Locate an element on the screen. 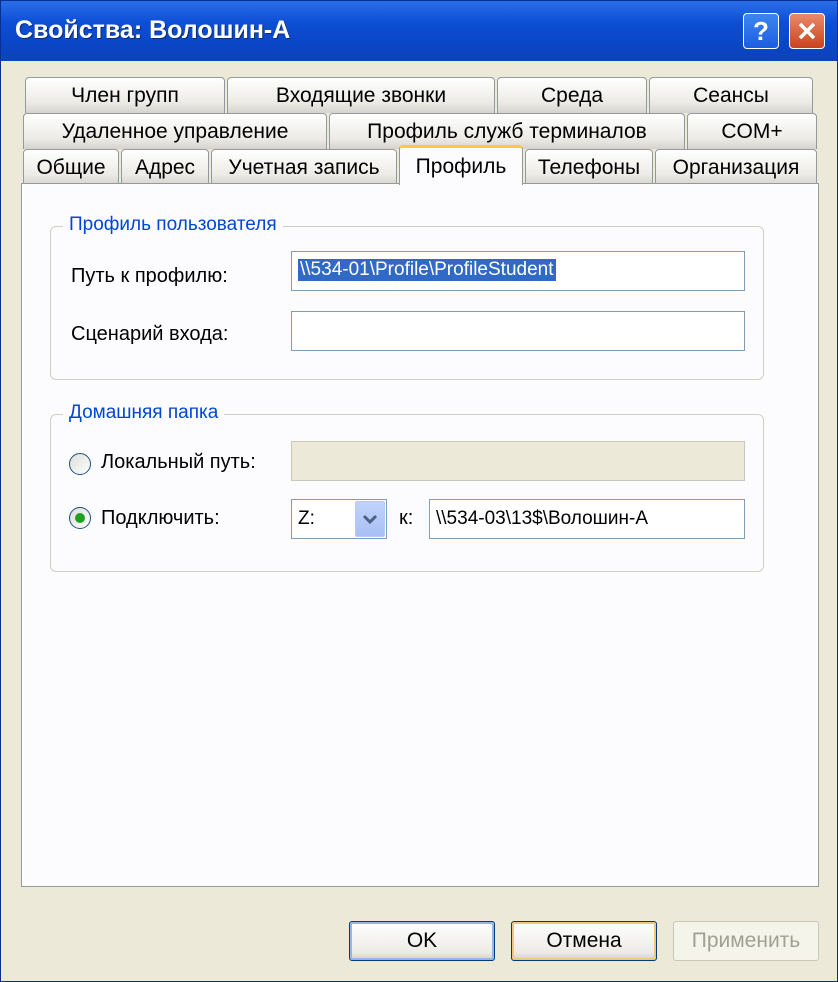 The height and width of the screenshot is (982, 838). tab-telephones: Телефоны is located at coordinates (589, 167).